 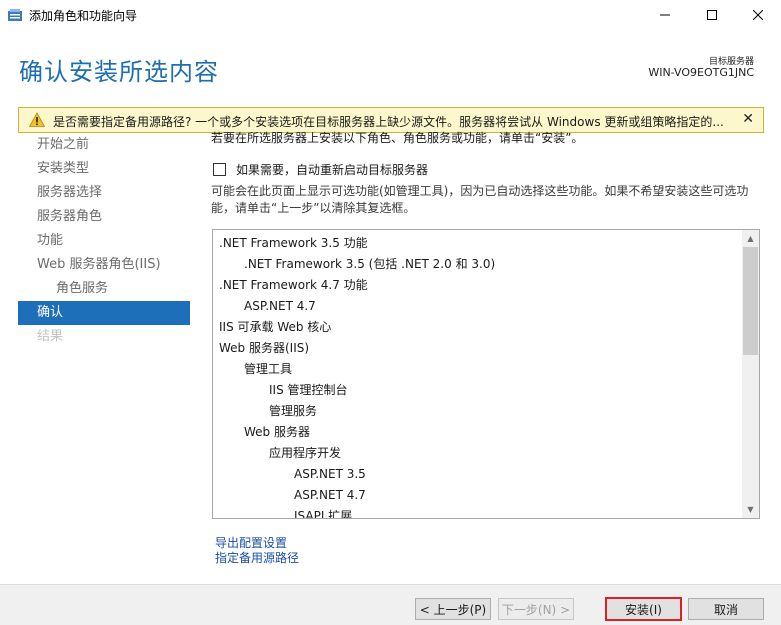 What do you see at coordinates (293, 243) in the screenshot?
I see `list-item: .NET Framework 3.5 功能` at bounding box center [293, 243].